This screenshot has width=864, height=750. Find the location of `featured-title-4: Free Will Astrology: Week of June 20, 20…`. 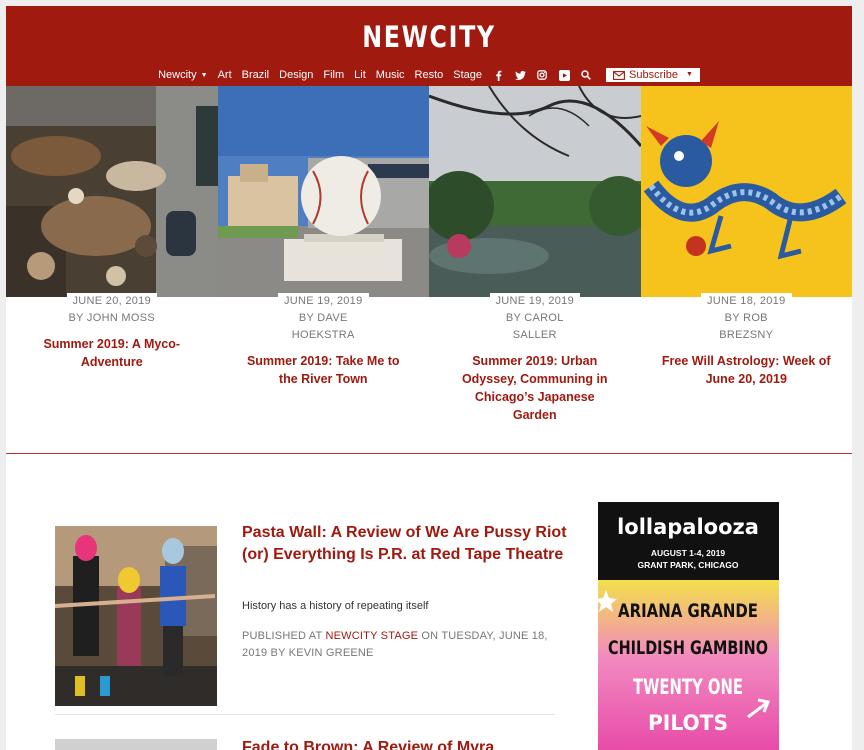

featured-title-4: Free Will Astrology: Week of June 20, 20… is located at coordinates (746, 370).